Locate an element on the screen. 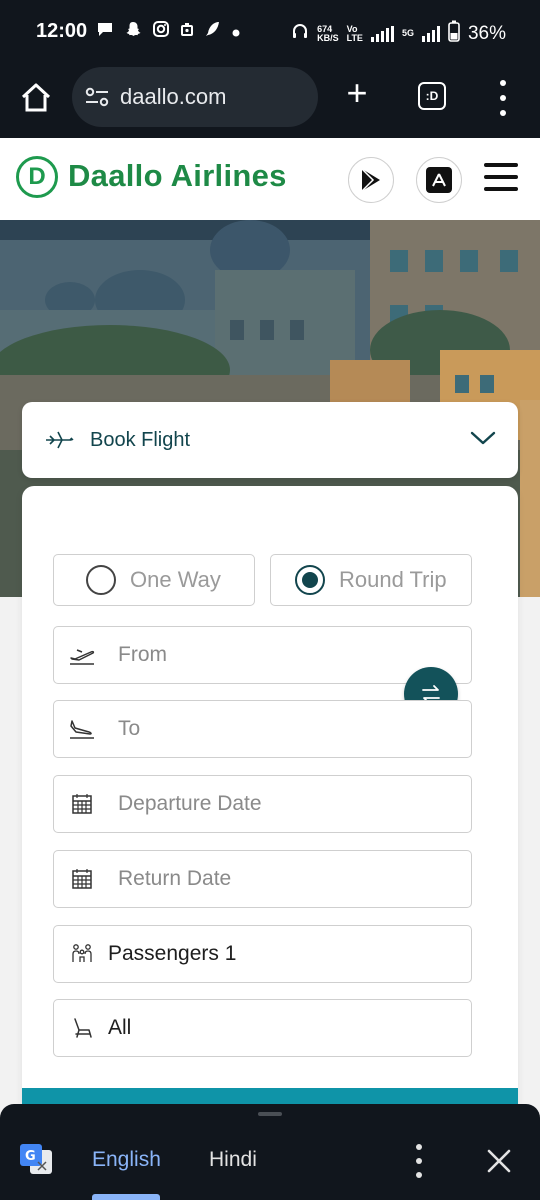 This screenshot has width=540, height=1200. hamburger-menu-icon is located at coordinates (501, 177).